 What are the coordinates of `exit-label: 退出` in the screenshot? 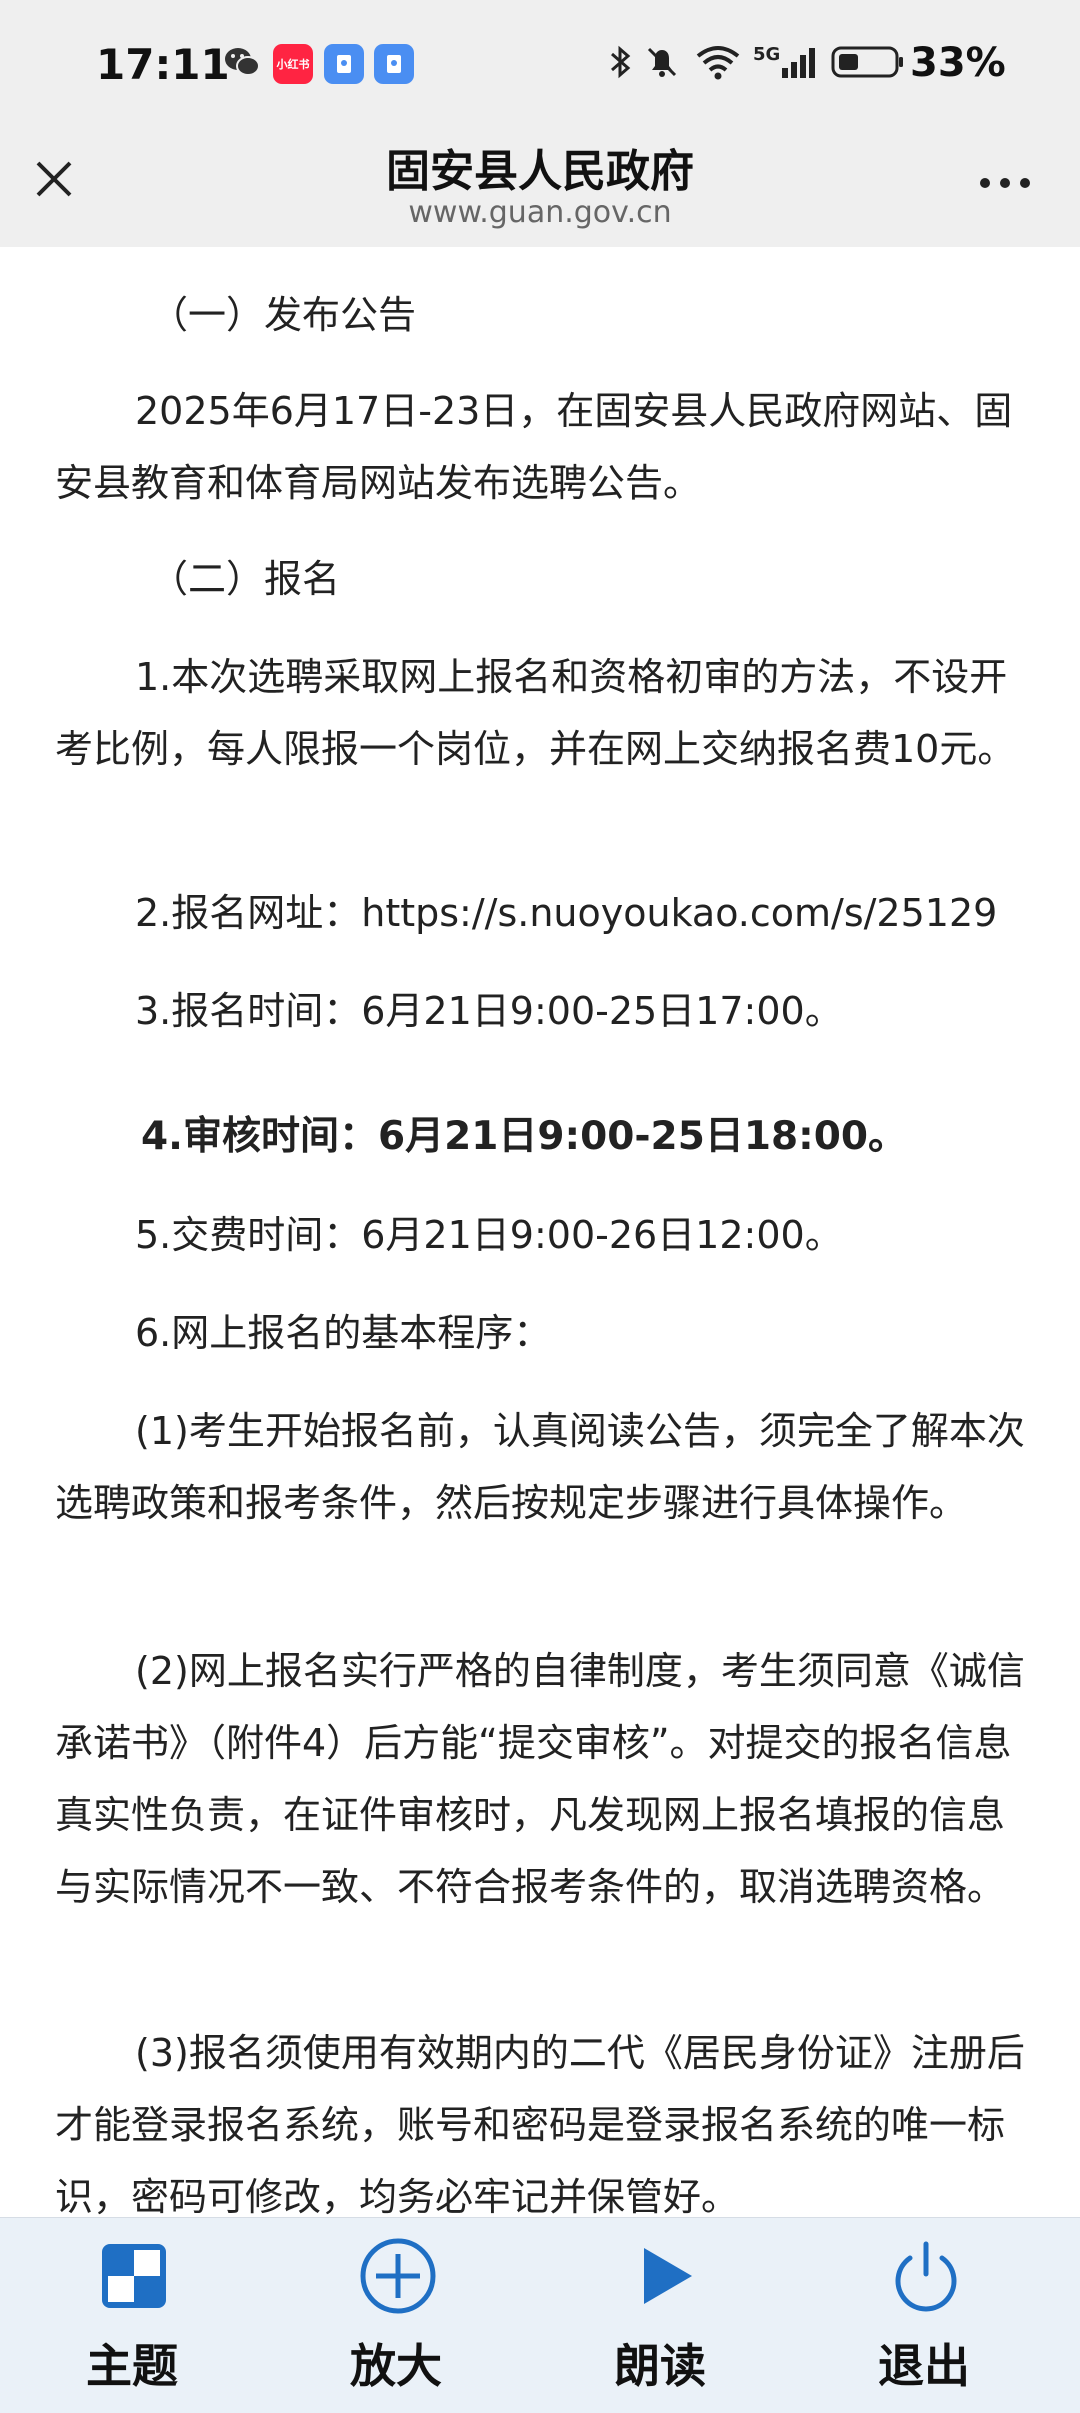 It's located at (924, 2366).